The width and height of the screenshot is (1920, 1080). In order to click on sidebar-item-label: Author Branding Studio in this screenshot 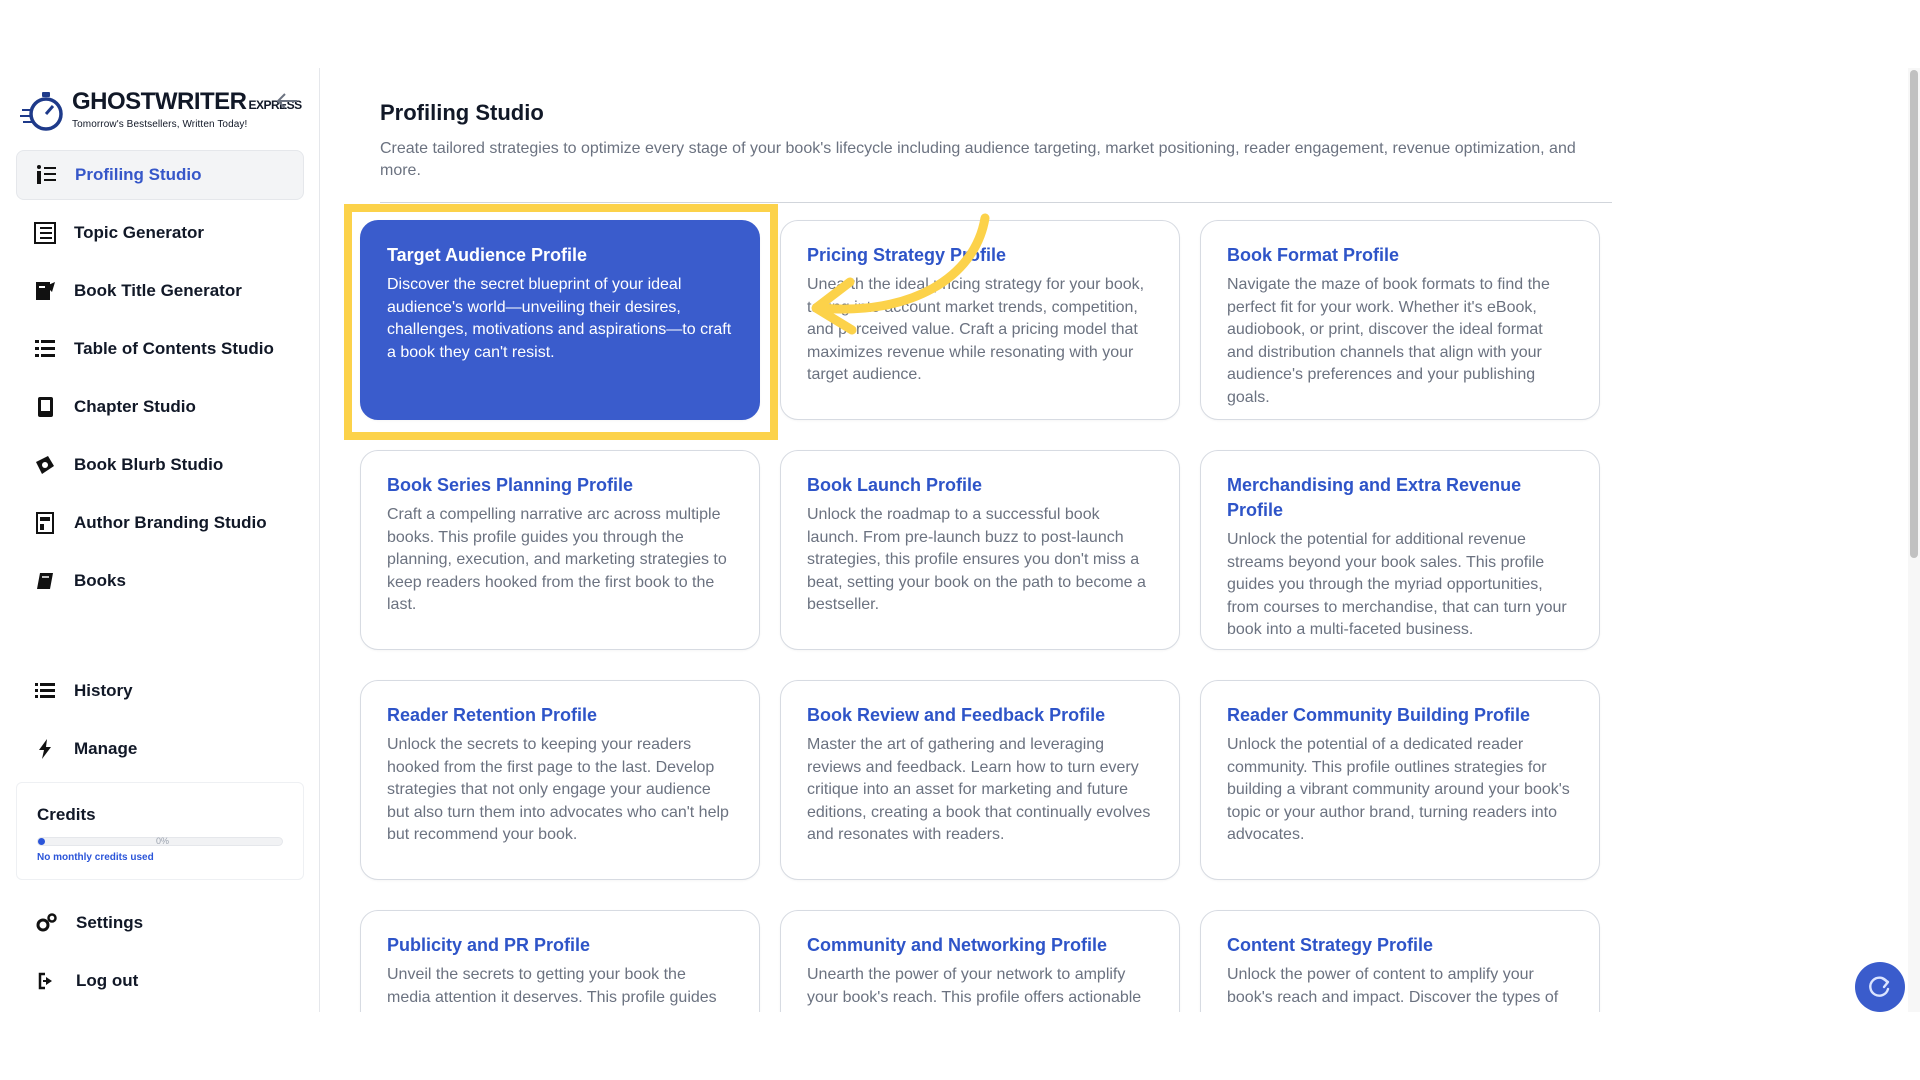, I will do `click(170, 522)`.